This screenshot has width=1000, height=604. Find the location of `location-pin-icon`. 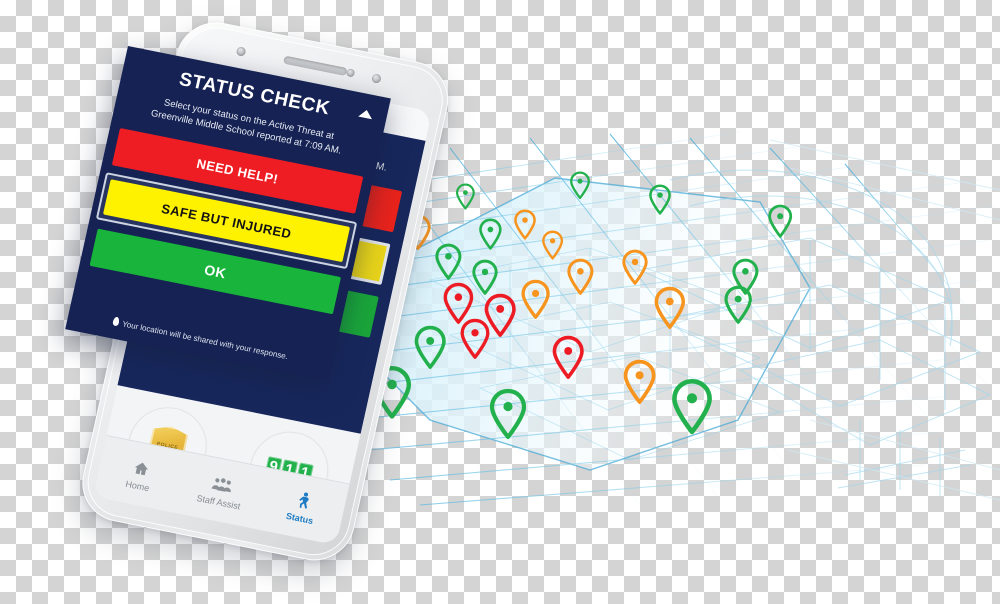

location-pin-icon is located at coordinates (115, 321).